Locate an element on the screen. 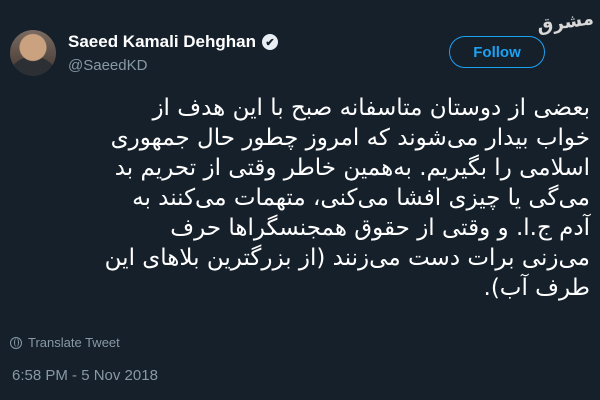 The height and width of the screenshot is (400, 600). tweet-text-line: طرف آب). is located at coordinates (536, 288).